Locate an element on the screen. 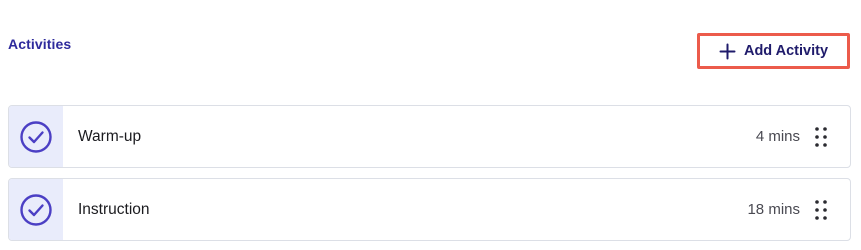 The width and height of the screenshot is (861, 250). activity-name: Instruction is located at coordinates (114, 209).